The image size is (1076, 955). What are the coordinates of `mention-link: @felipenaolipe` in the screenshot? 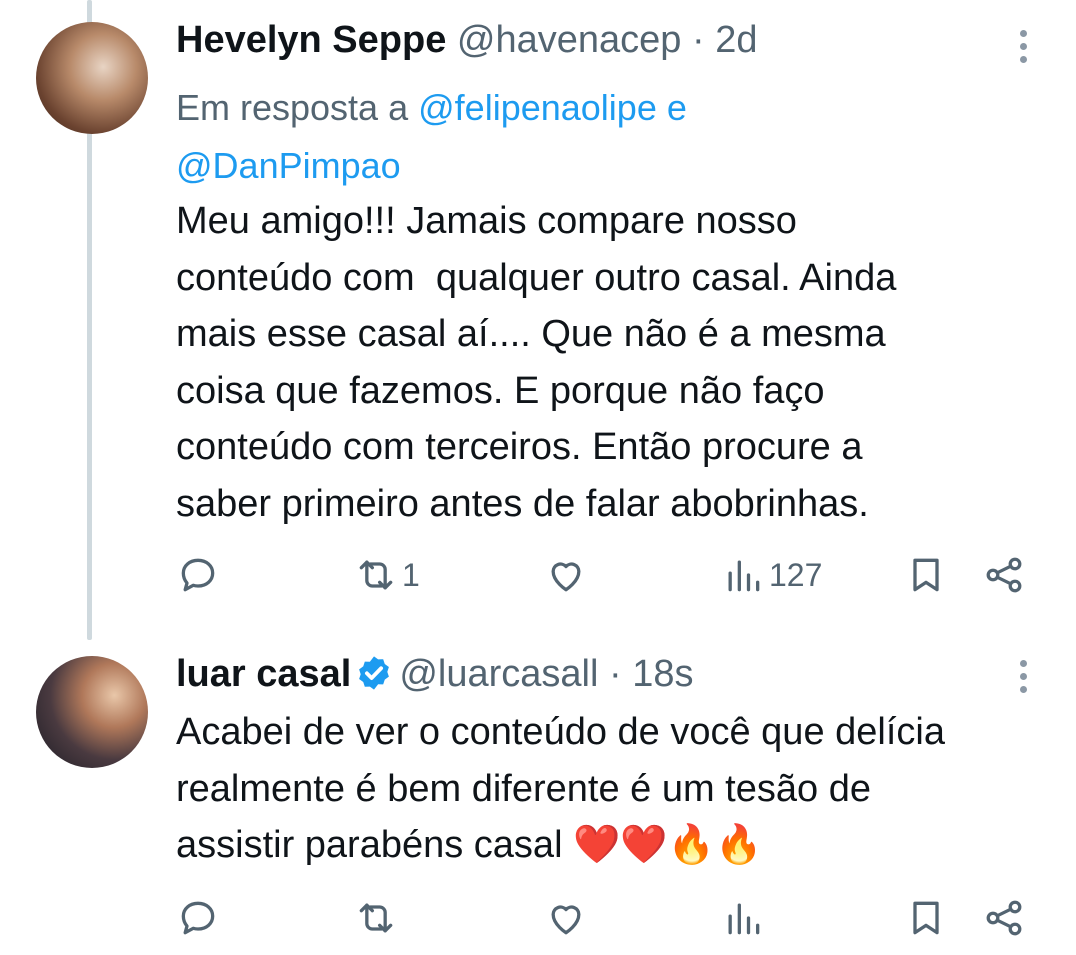 It's located at (537, 107).